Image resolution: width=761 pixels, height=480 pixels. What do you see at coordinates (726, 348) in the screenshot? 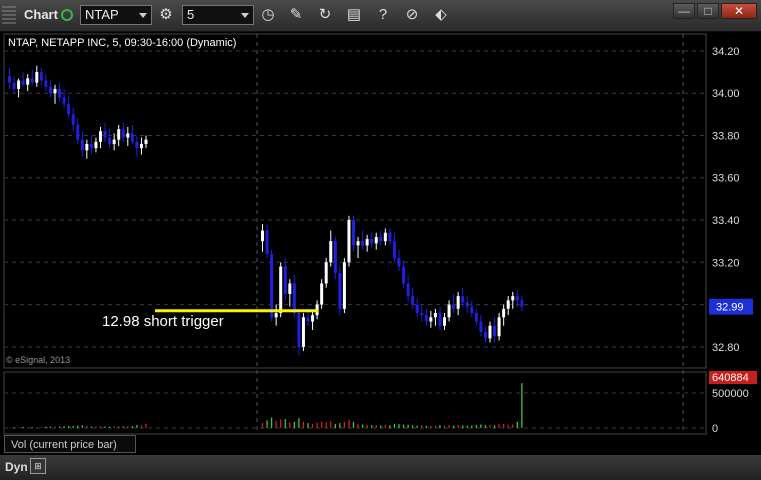
I see `price-tick-label: 32.80` at bounding box center [726, 348].